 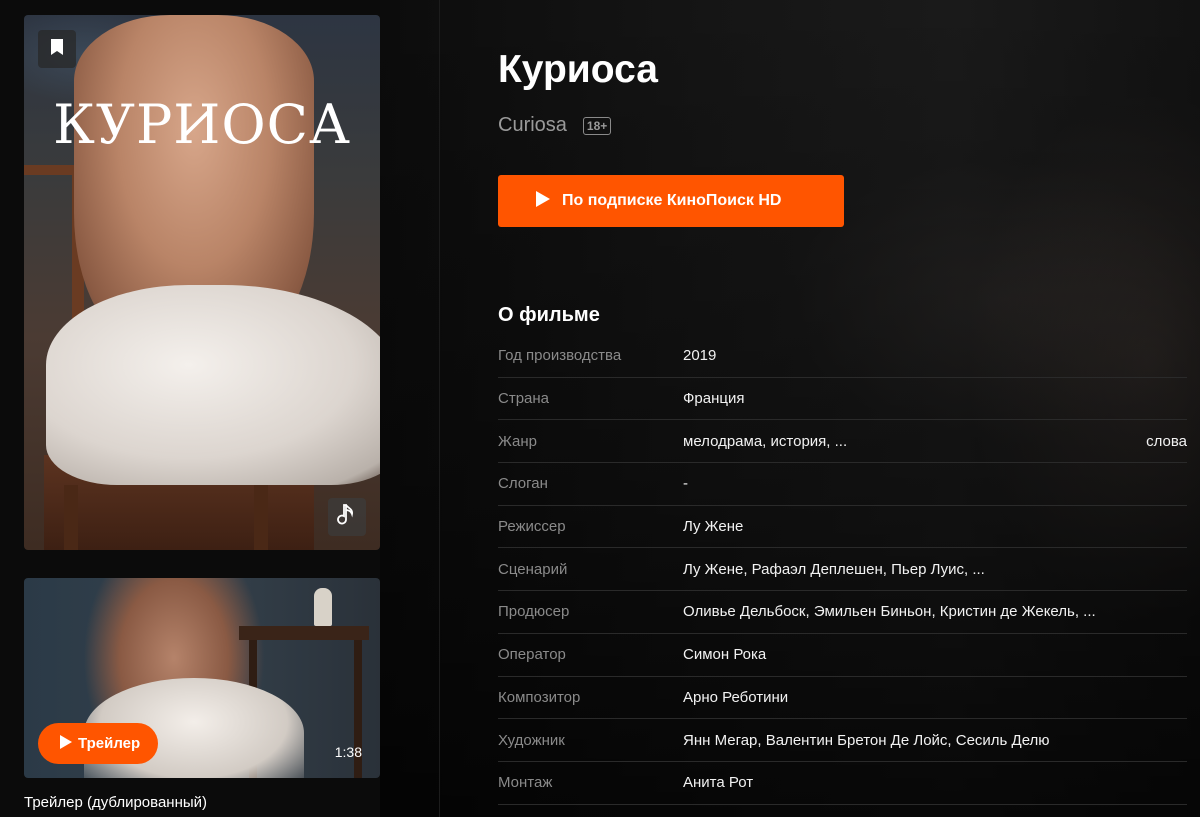 I want to click on watch-button-label: По подписке КиноПоиск HD, so click(x=672, y=200).